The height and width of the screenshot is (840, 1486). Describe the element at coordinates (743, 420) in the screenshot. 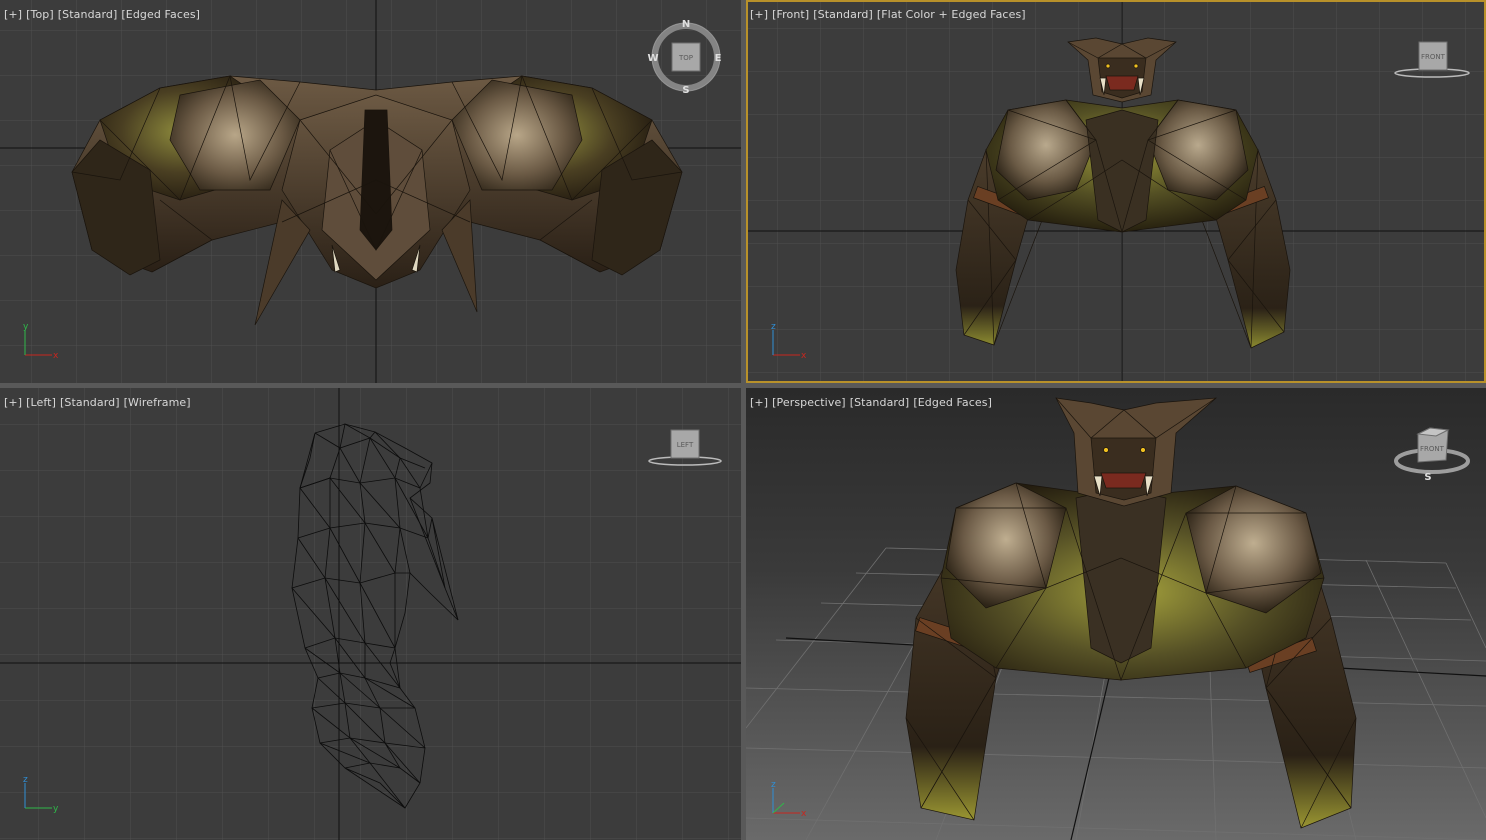

I see `viewport-divider-vertical` at that location.